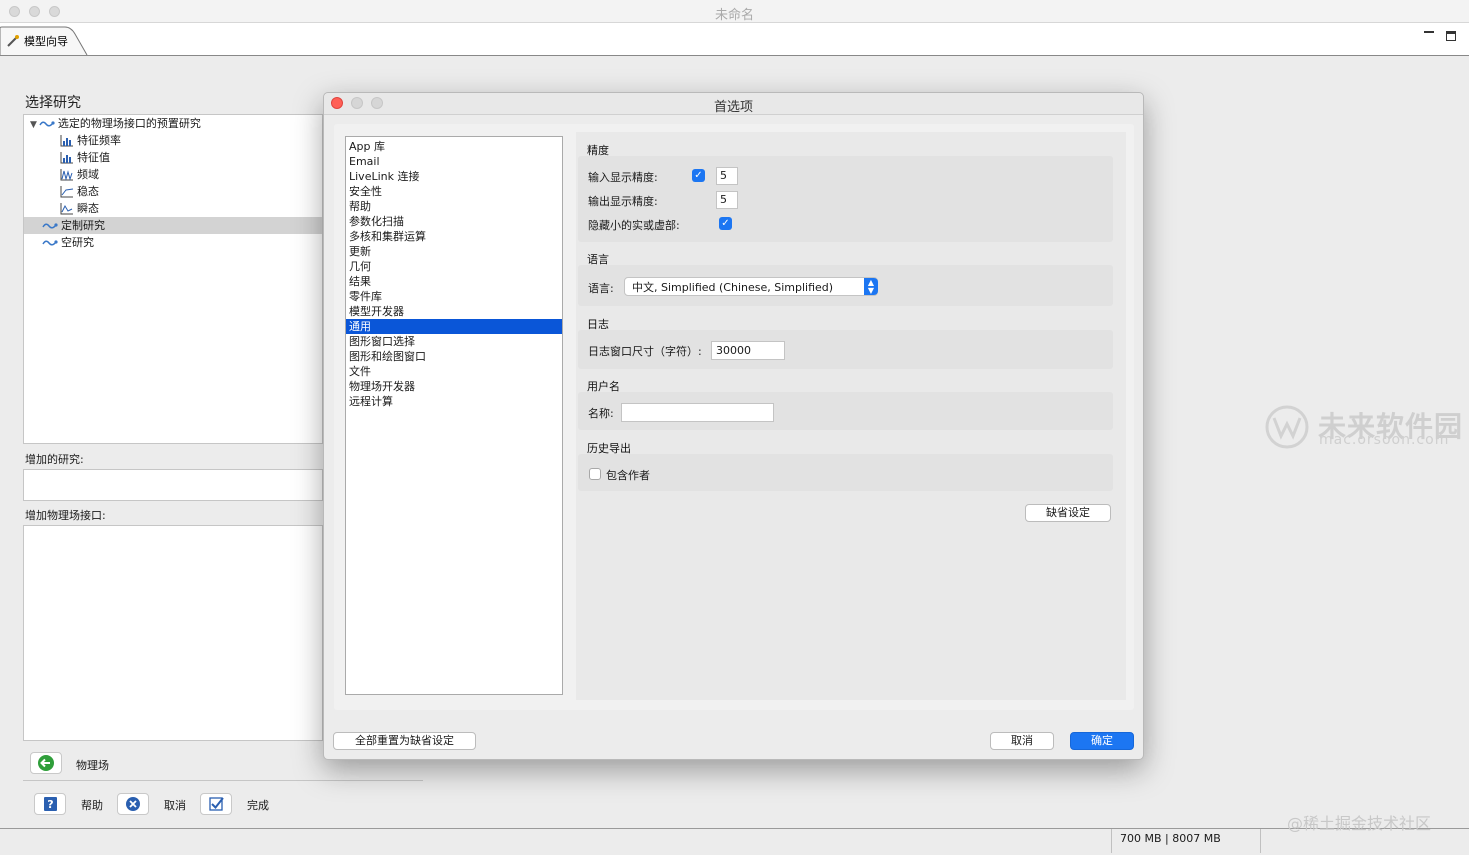  I want to click on tree-item: 特征频率, so click(173, 140).